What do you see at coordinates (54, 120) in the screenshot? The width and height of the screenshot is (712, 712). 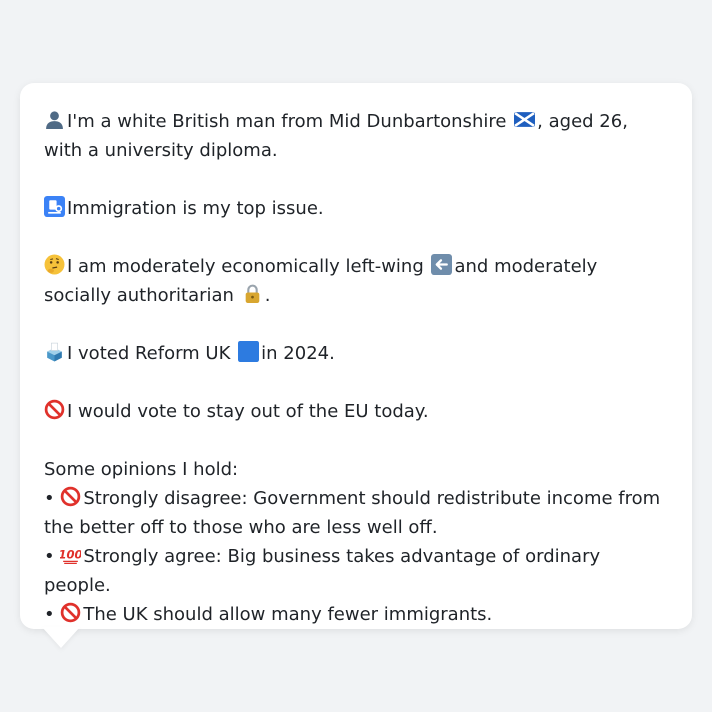 I see `person-silhouette-icon` at bounding box center [54, 120].